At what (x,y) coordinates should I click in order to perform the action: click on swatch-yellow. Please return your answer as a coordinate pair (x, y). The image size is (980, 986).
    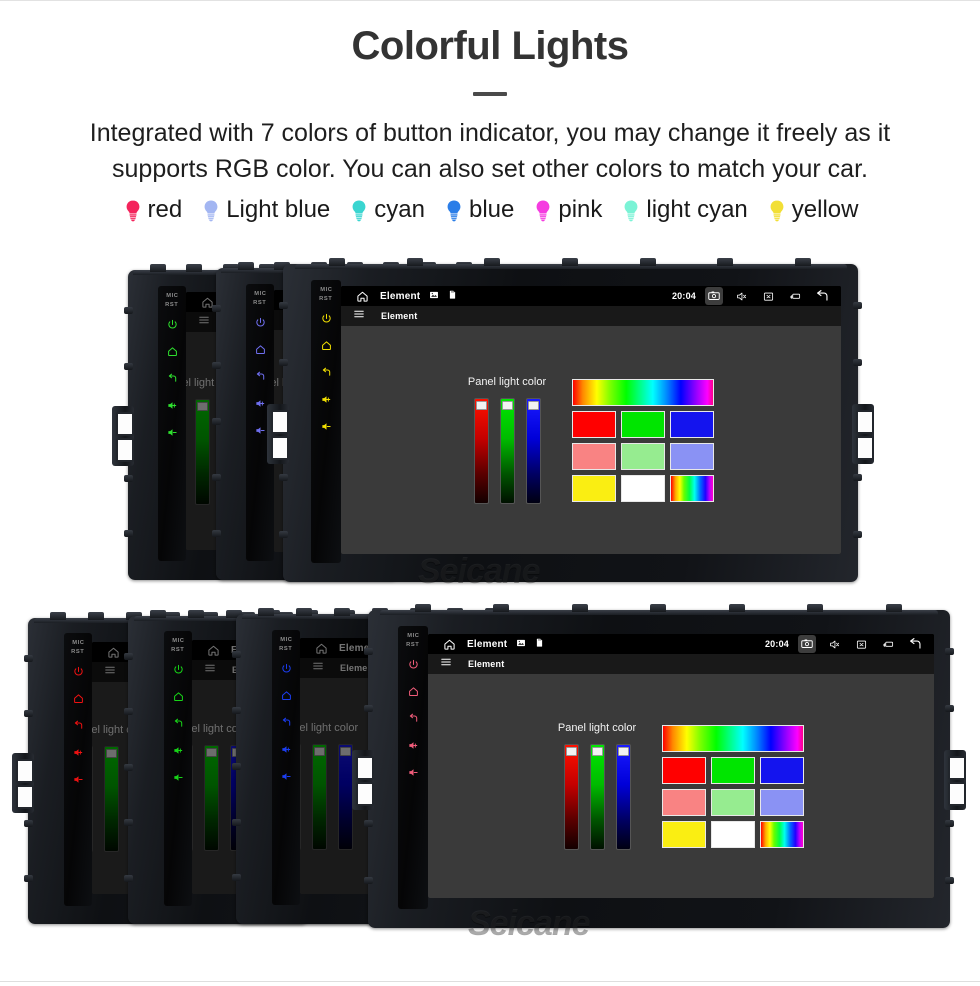
    Looking at the image, I should click on (684, 834).